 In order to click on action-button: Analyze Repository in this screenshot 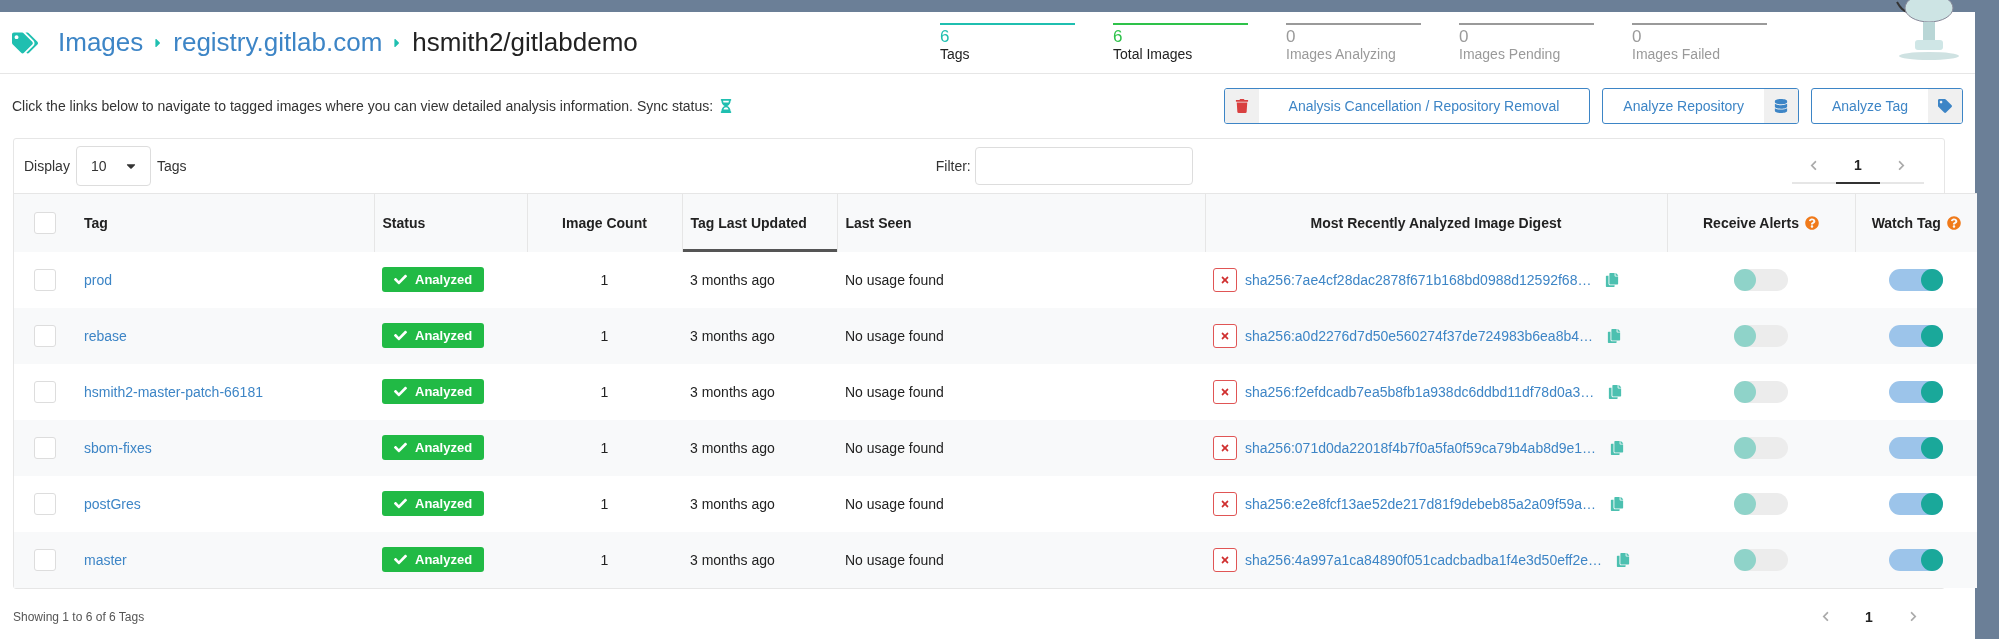, I will do `click(1700, 106)`.